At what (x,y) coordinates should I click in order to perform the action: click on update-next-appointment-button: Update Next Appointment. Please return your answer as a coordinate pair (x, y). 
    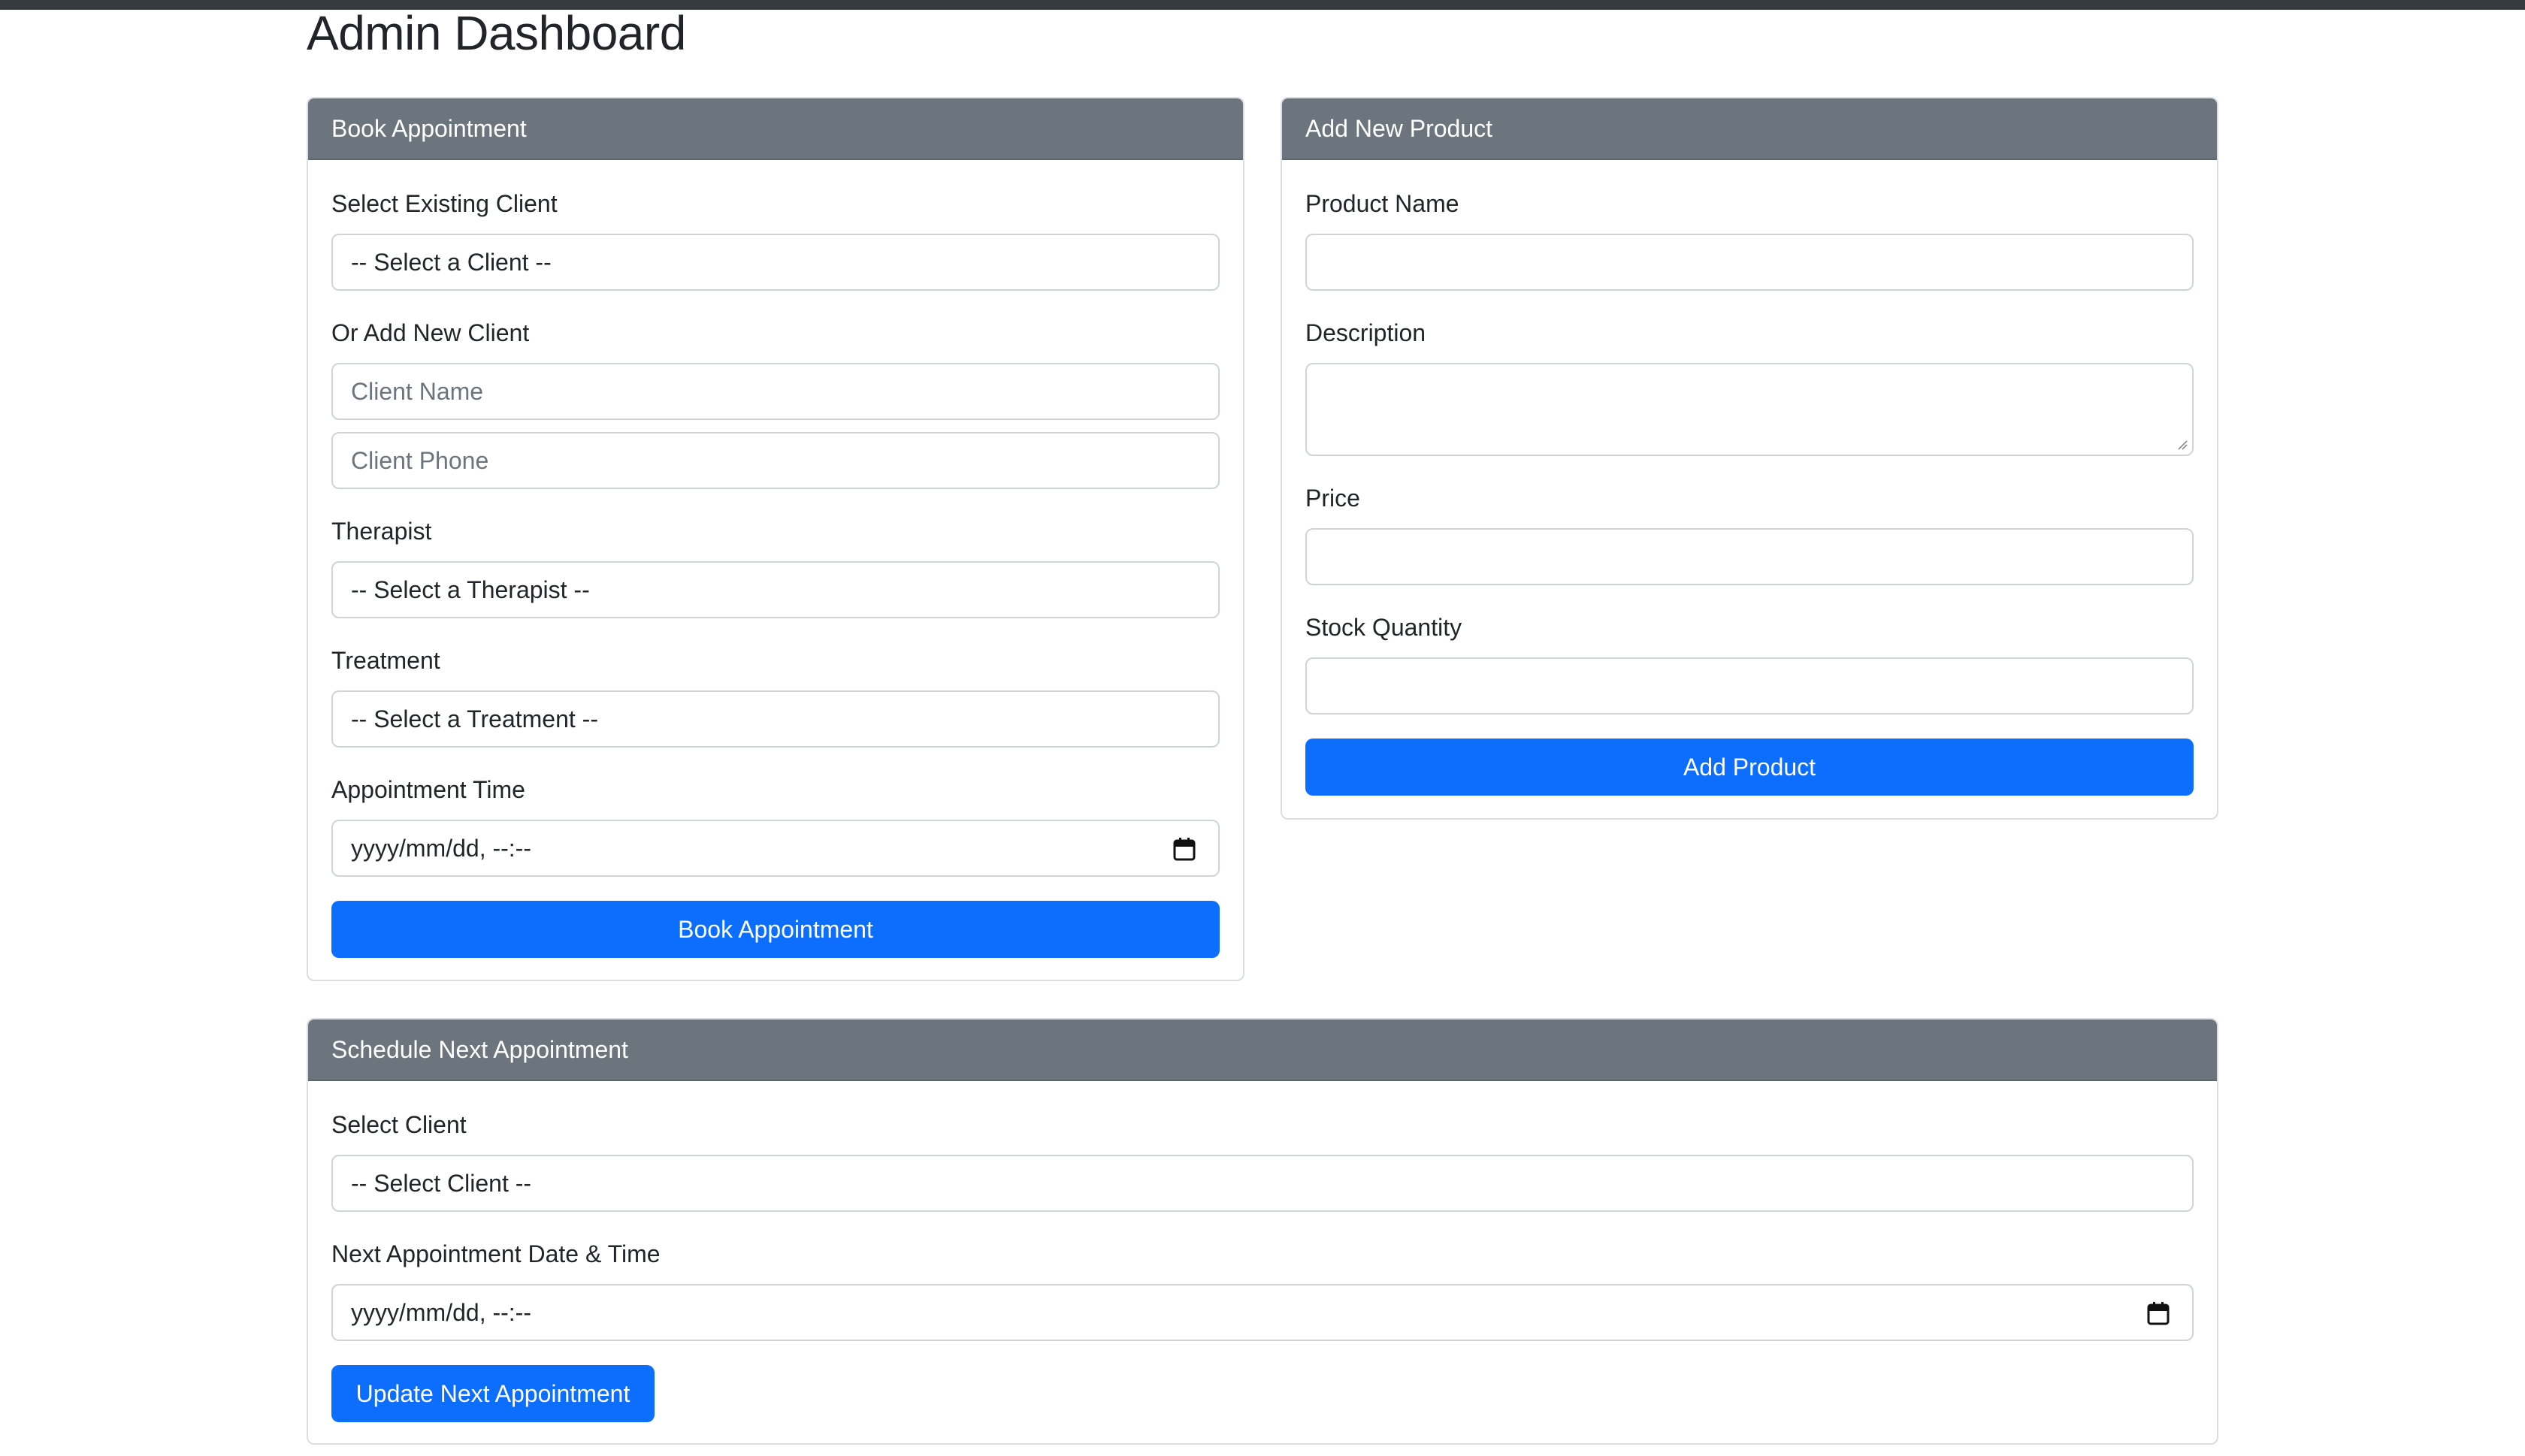
    Looking at the image, I should click on (493, 1393).